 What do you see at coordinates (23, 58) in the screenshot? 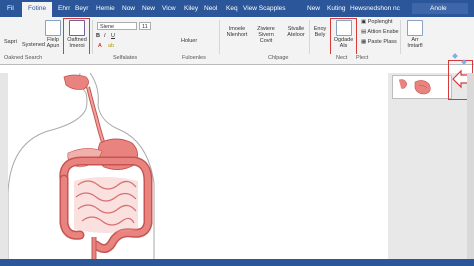
I see `group-label-search: Oakned Search` at bounding box center [23, 58].